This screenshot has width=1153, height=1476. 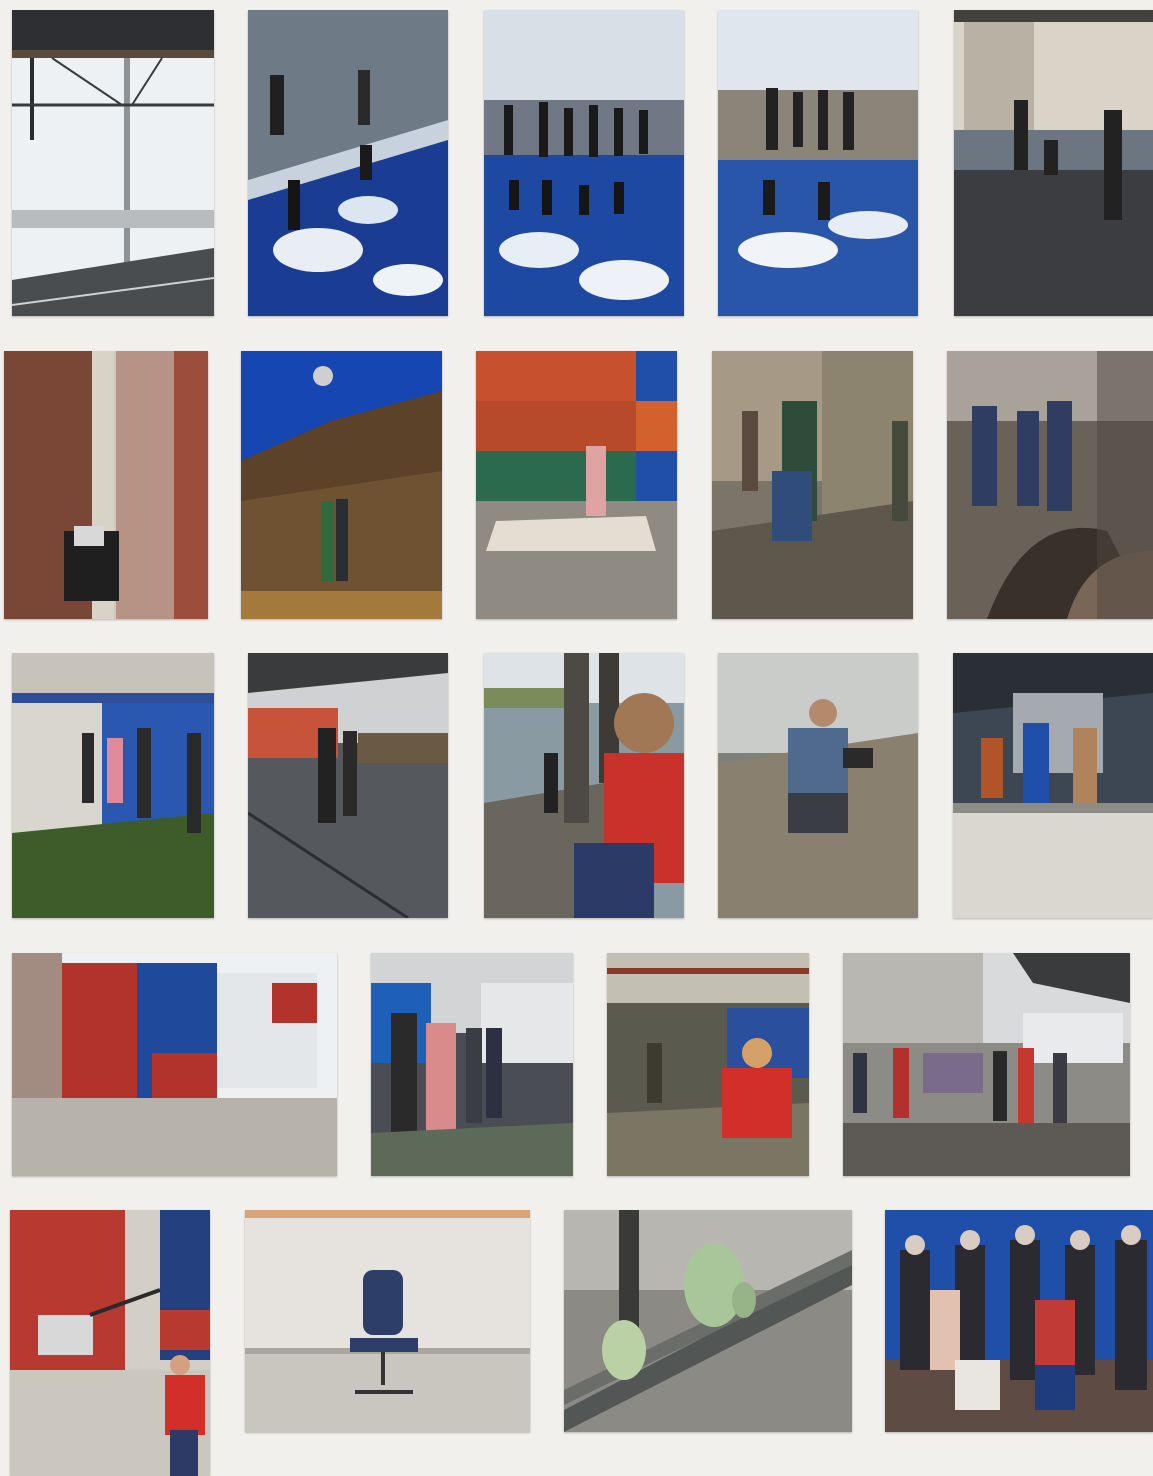 I want to click on photo-hangar-model-lineup, so click(x=472, y=1064).